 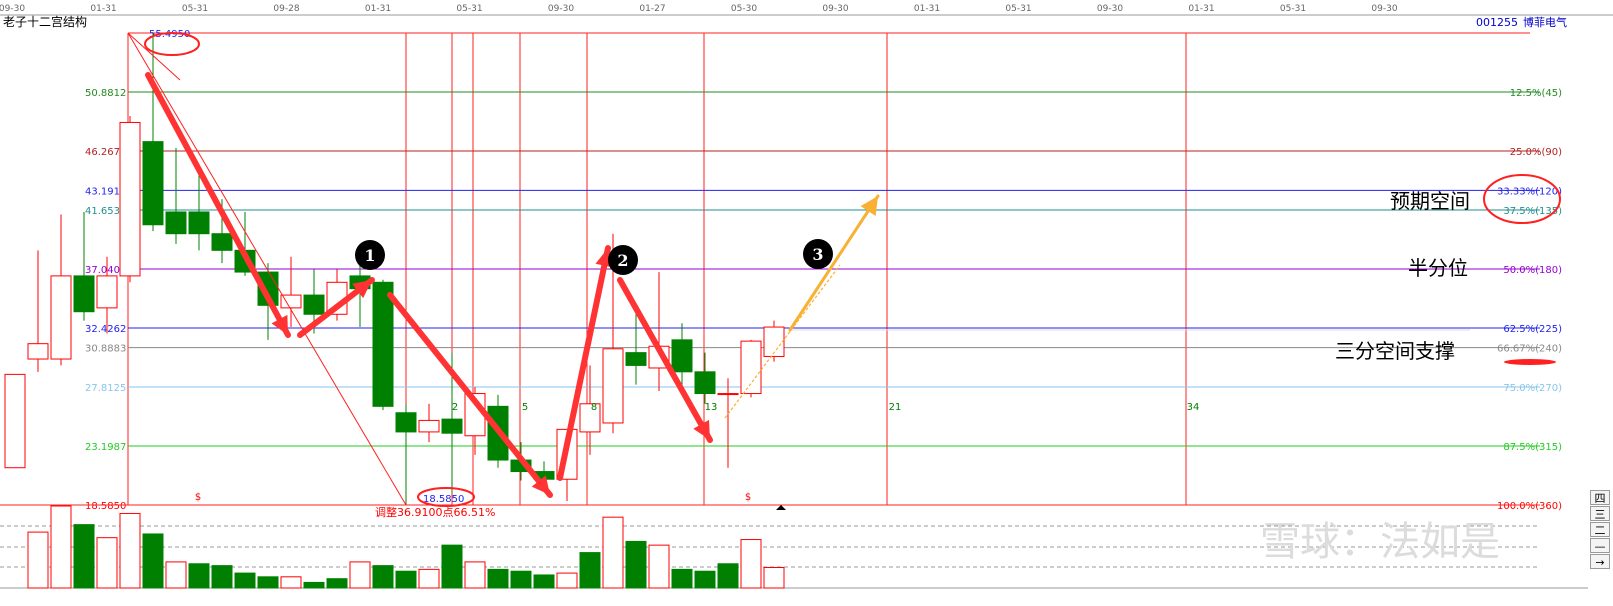 What do you see at coordinates (45, 21) in the screenshot?
I see `chart-title: 老子十二宫结构` at bounding box center [45, 21].